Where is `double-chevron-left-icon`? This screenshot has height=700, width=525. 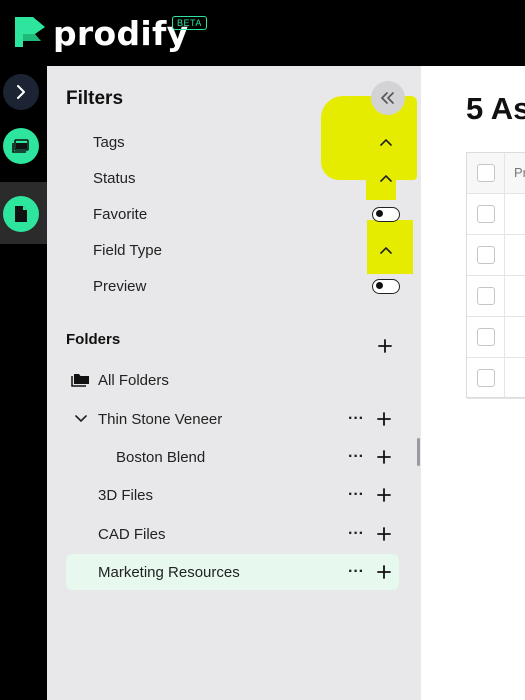 double-chevron-left-icon is located at coordinates (387, 98).